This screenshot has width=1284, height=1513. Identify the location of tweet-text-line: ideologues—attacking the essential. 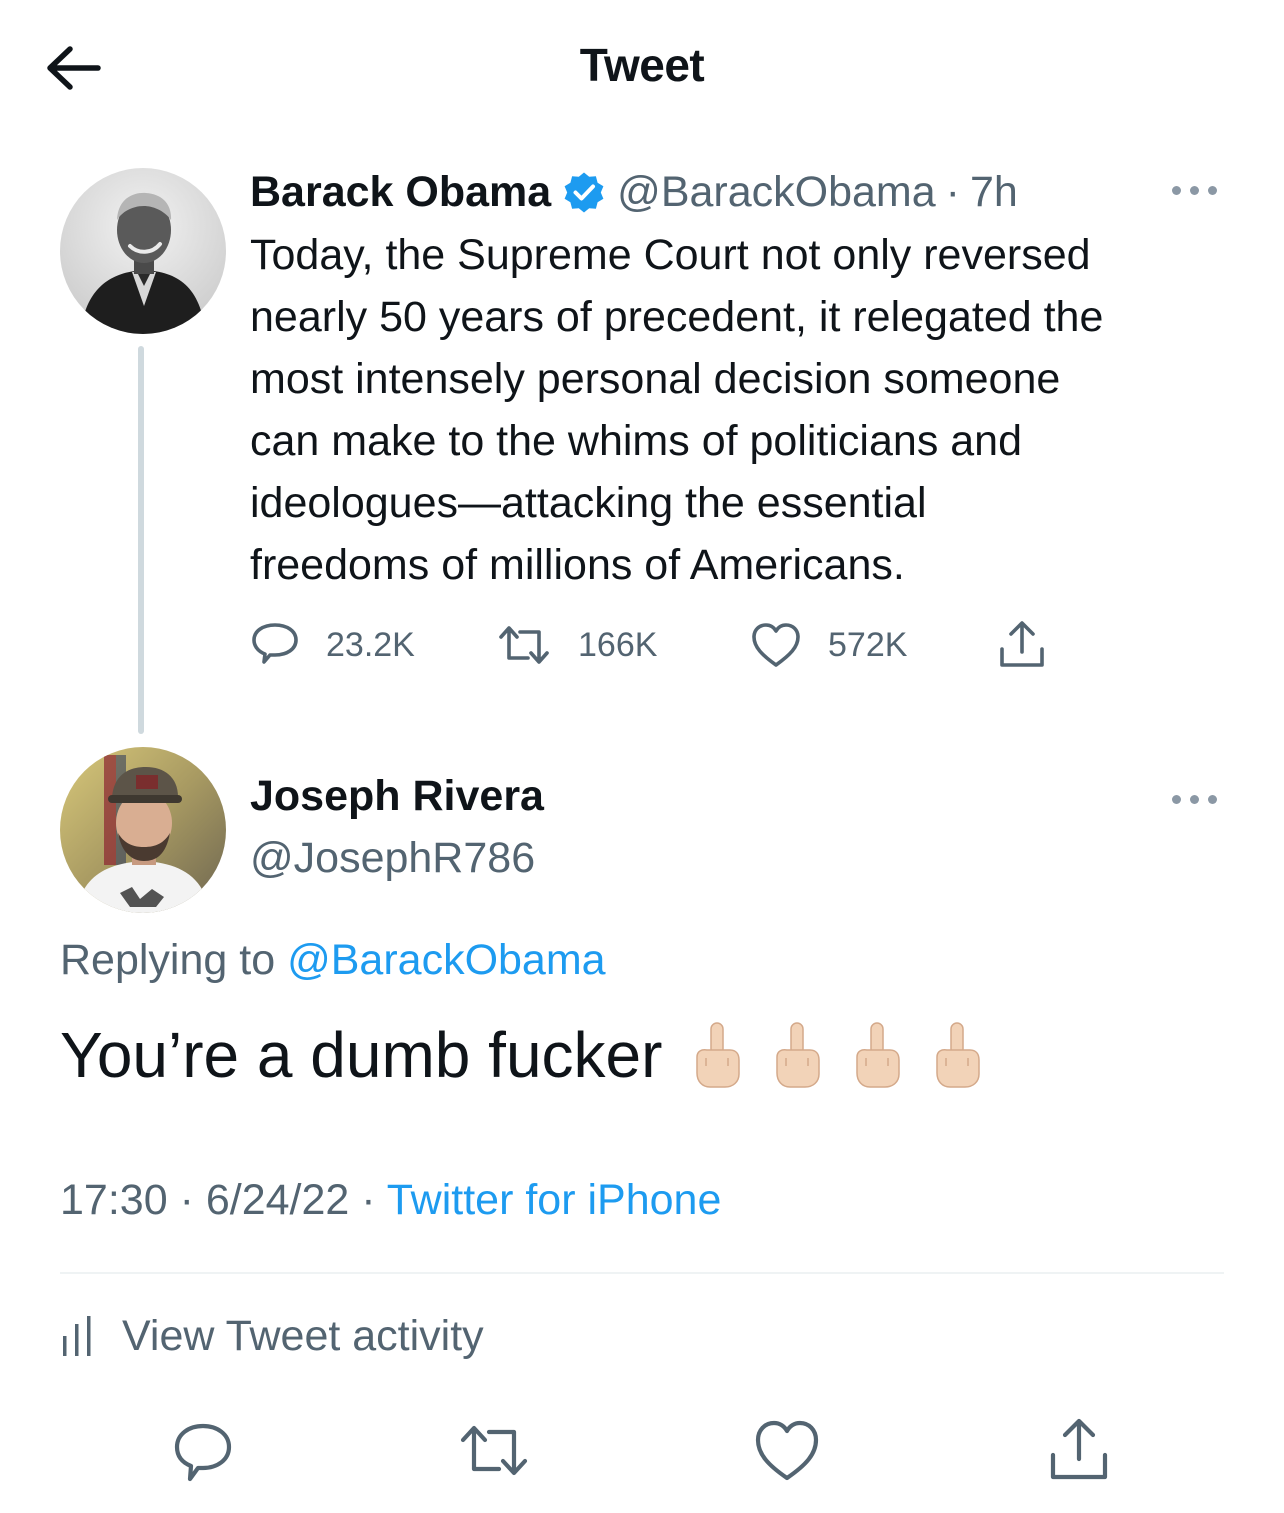
(588, 503).